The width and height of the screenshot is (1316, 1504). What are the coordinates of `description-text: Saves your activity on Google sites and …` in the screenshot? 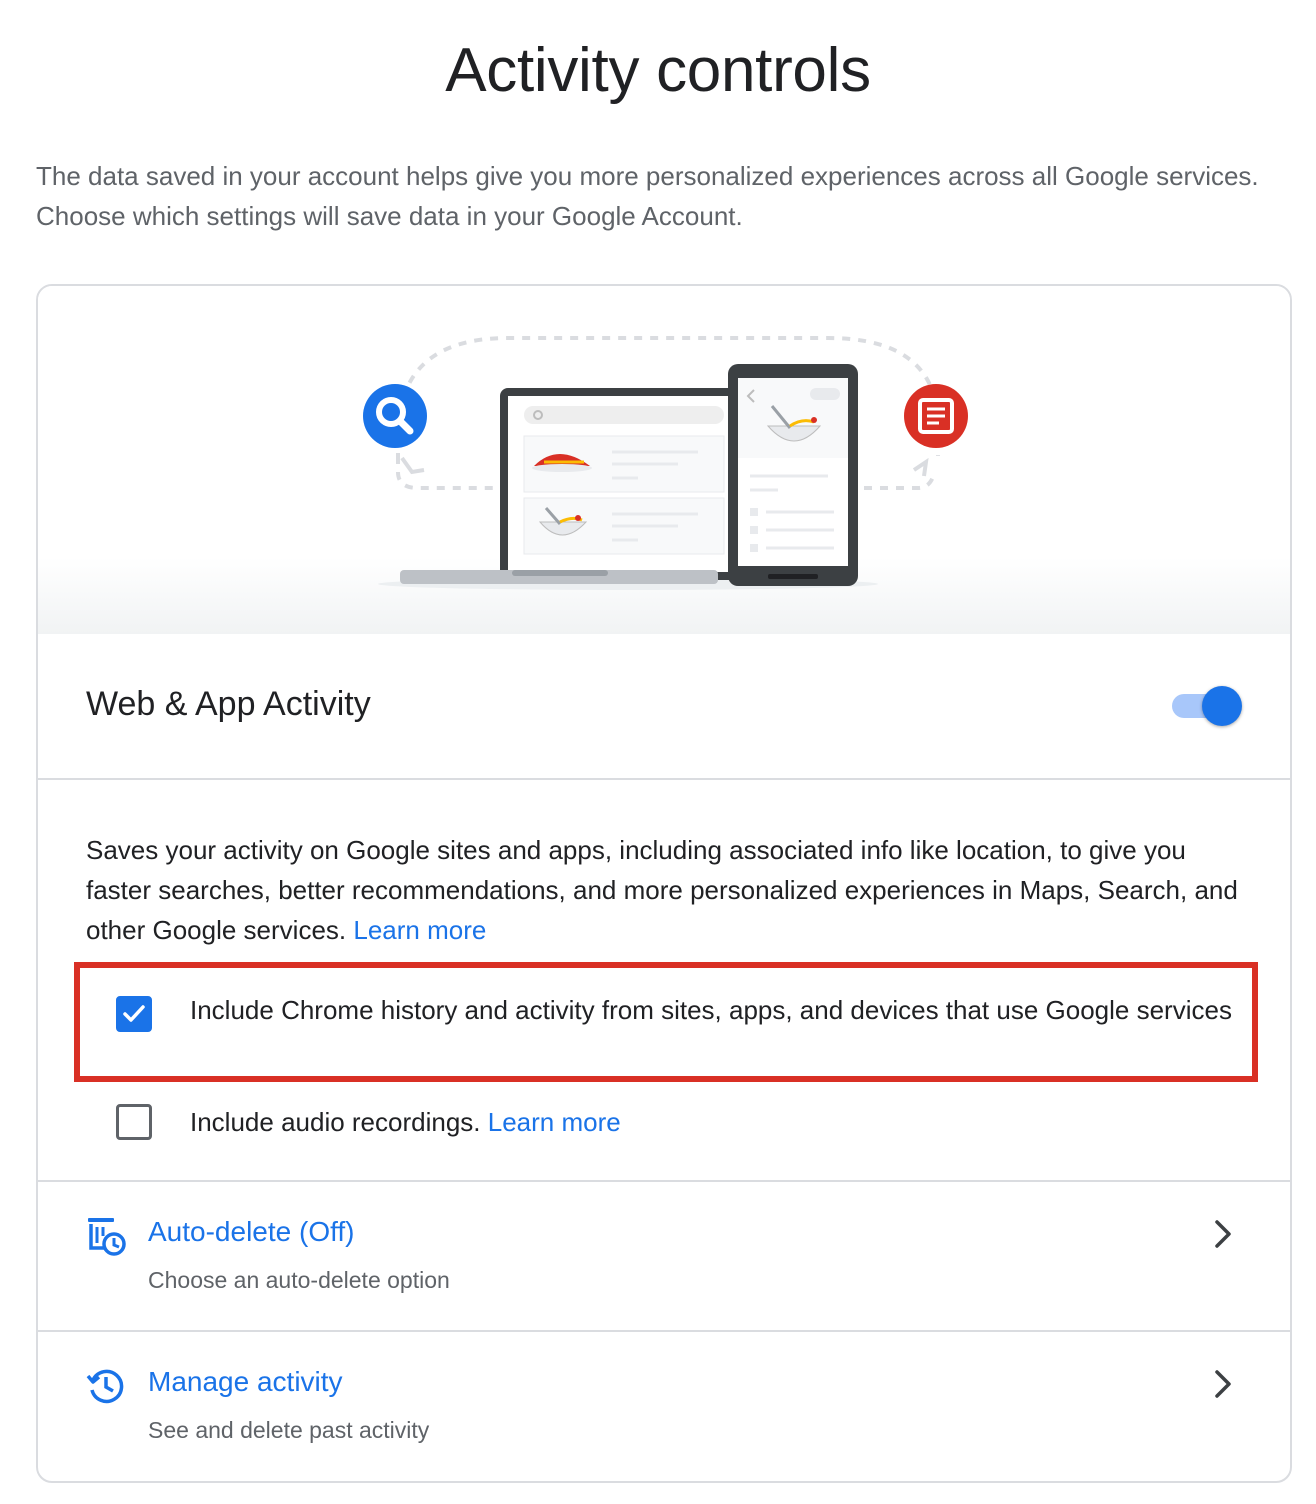 It's located at (662, 890).